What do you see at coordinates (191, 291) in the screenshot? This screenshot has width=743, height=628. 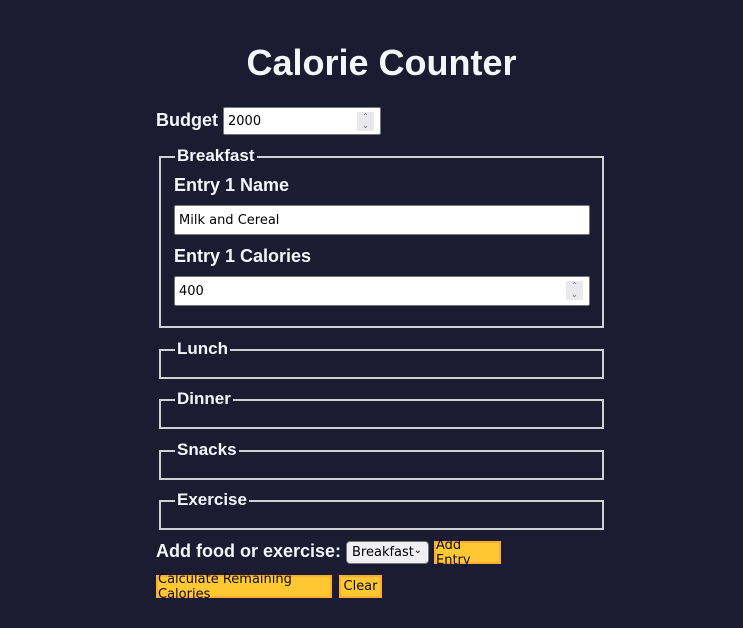 I see `entry-calories-value: 400` at bounding box center [191, 291].